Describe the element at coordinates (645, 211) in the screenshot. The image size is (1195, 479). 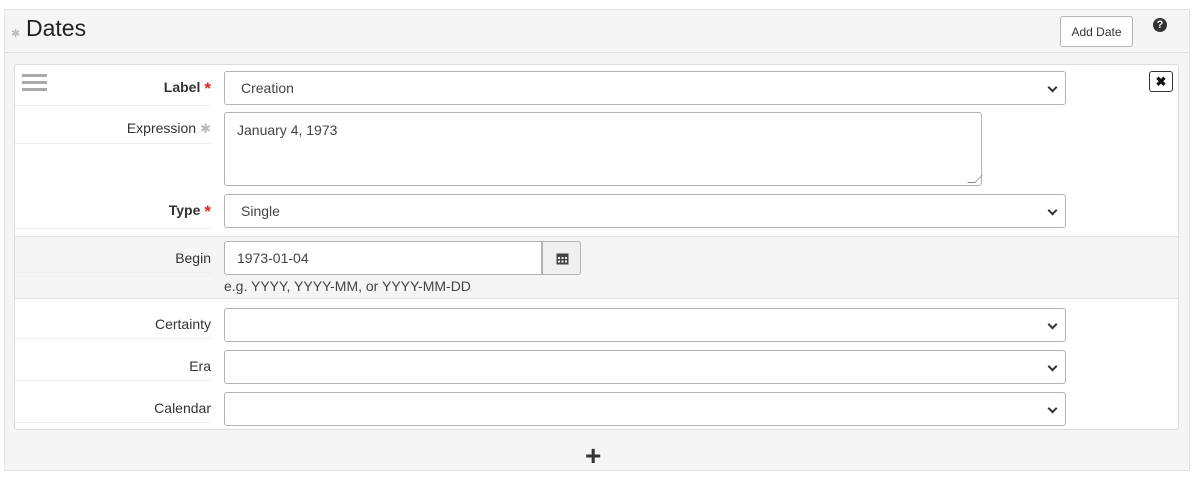
I see `type-select: Single` at that location.